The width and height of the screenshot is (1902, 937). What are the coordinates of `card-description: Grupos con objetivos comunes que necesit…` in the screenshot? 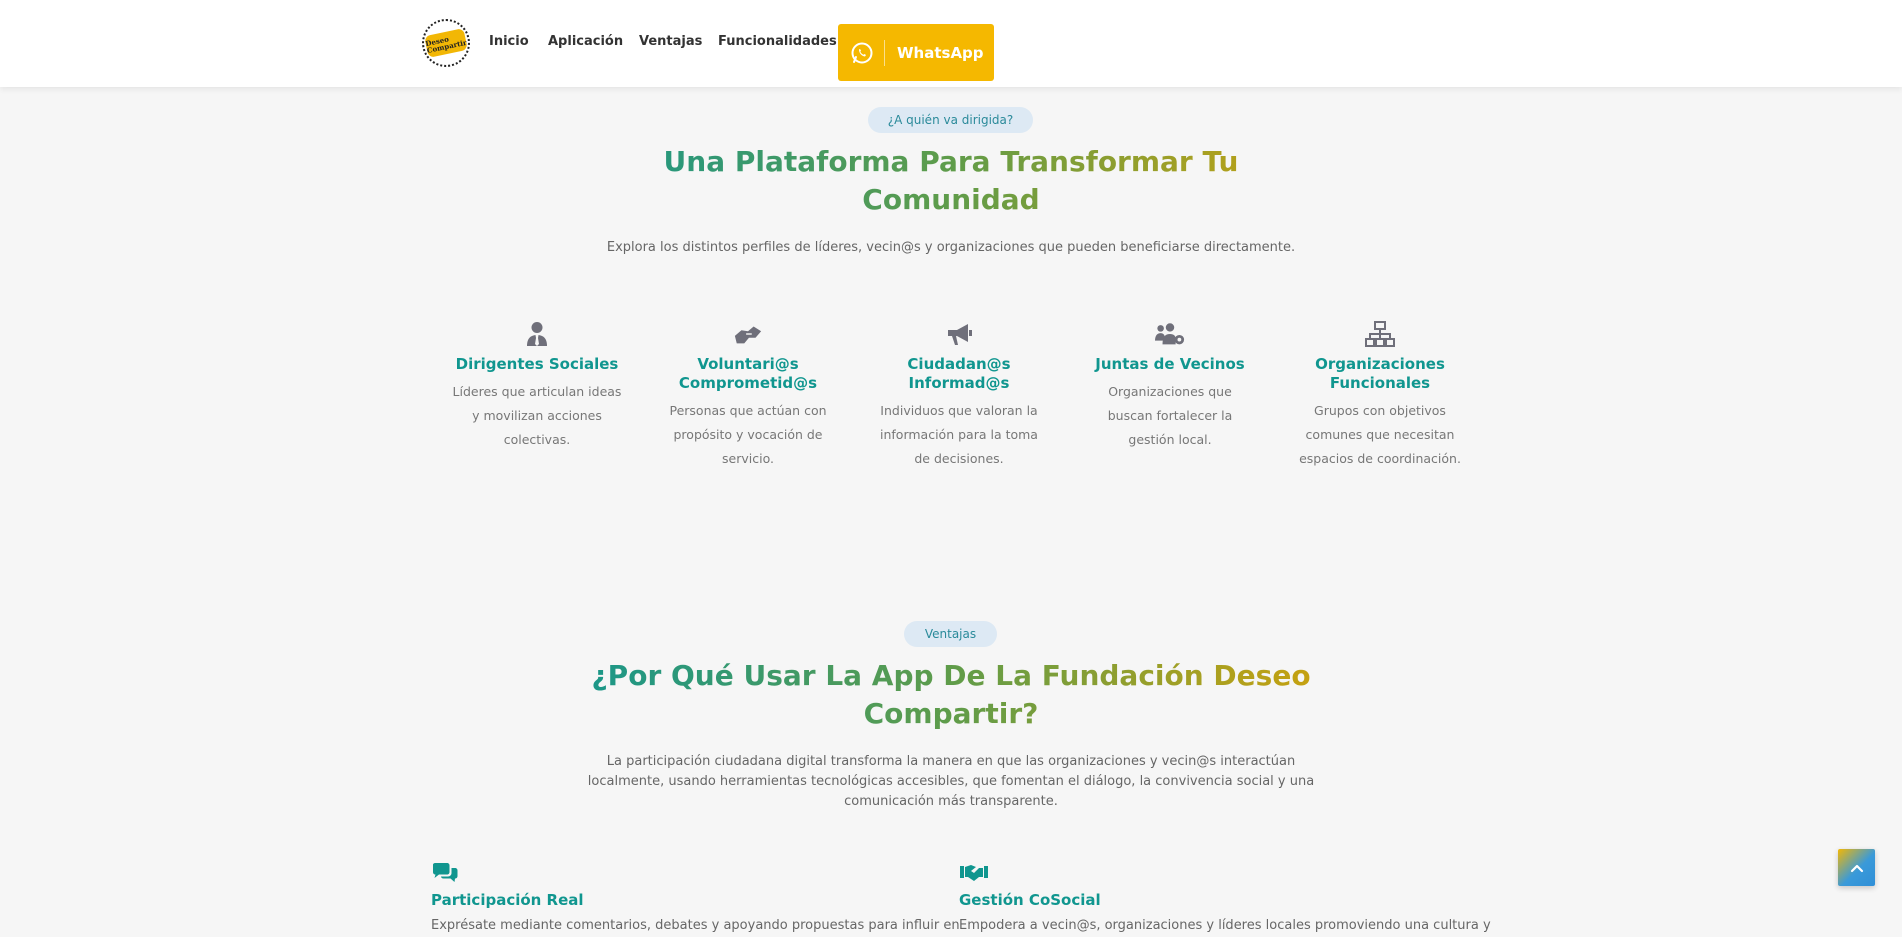 It's located at (1380, 434).